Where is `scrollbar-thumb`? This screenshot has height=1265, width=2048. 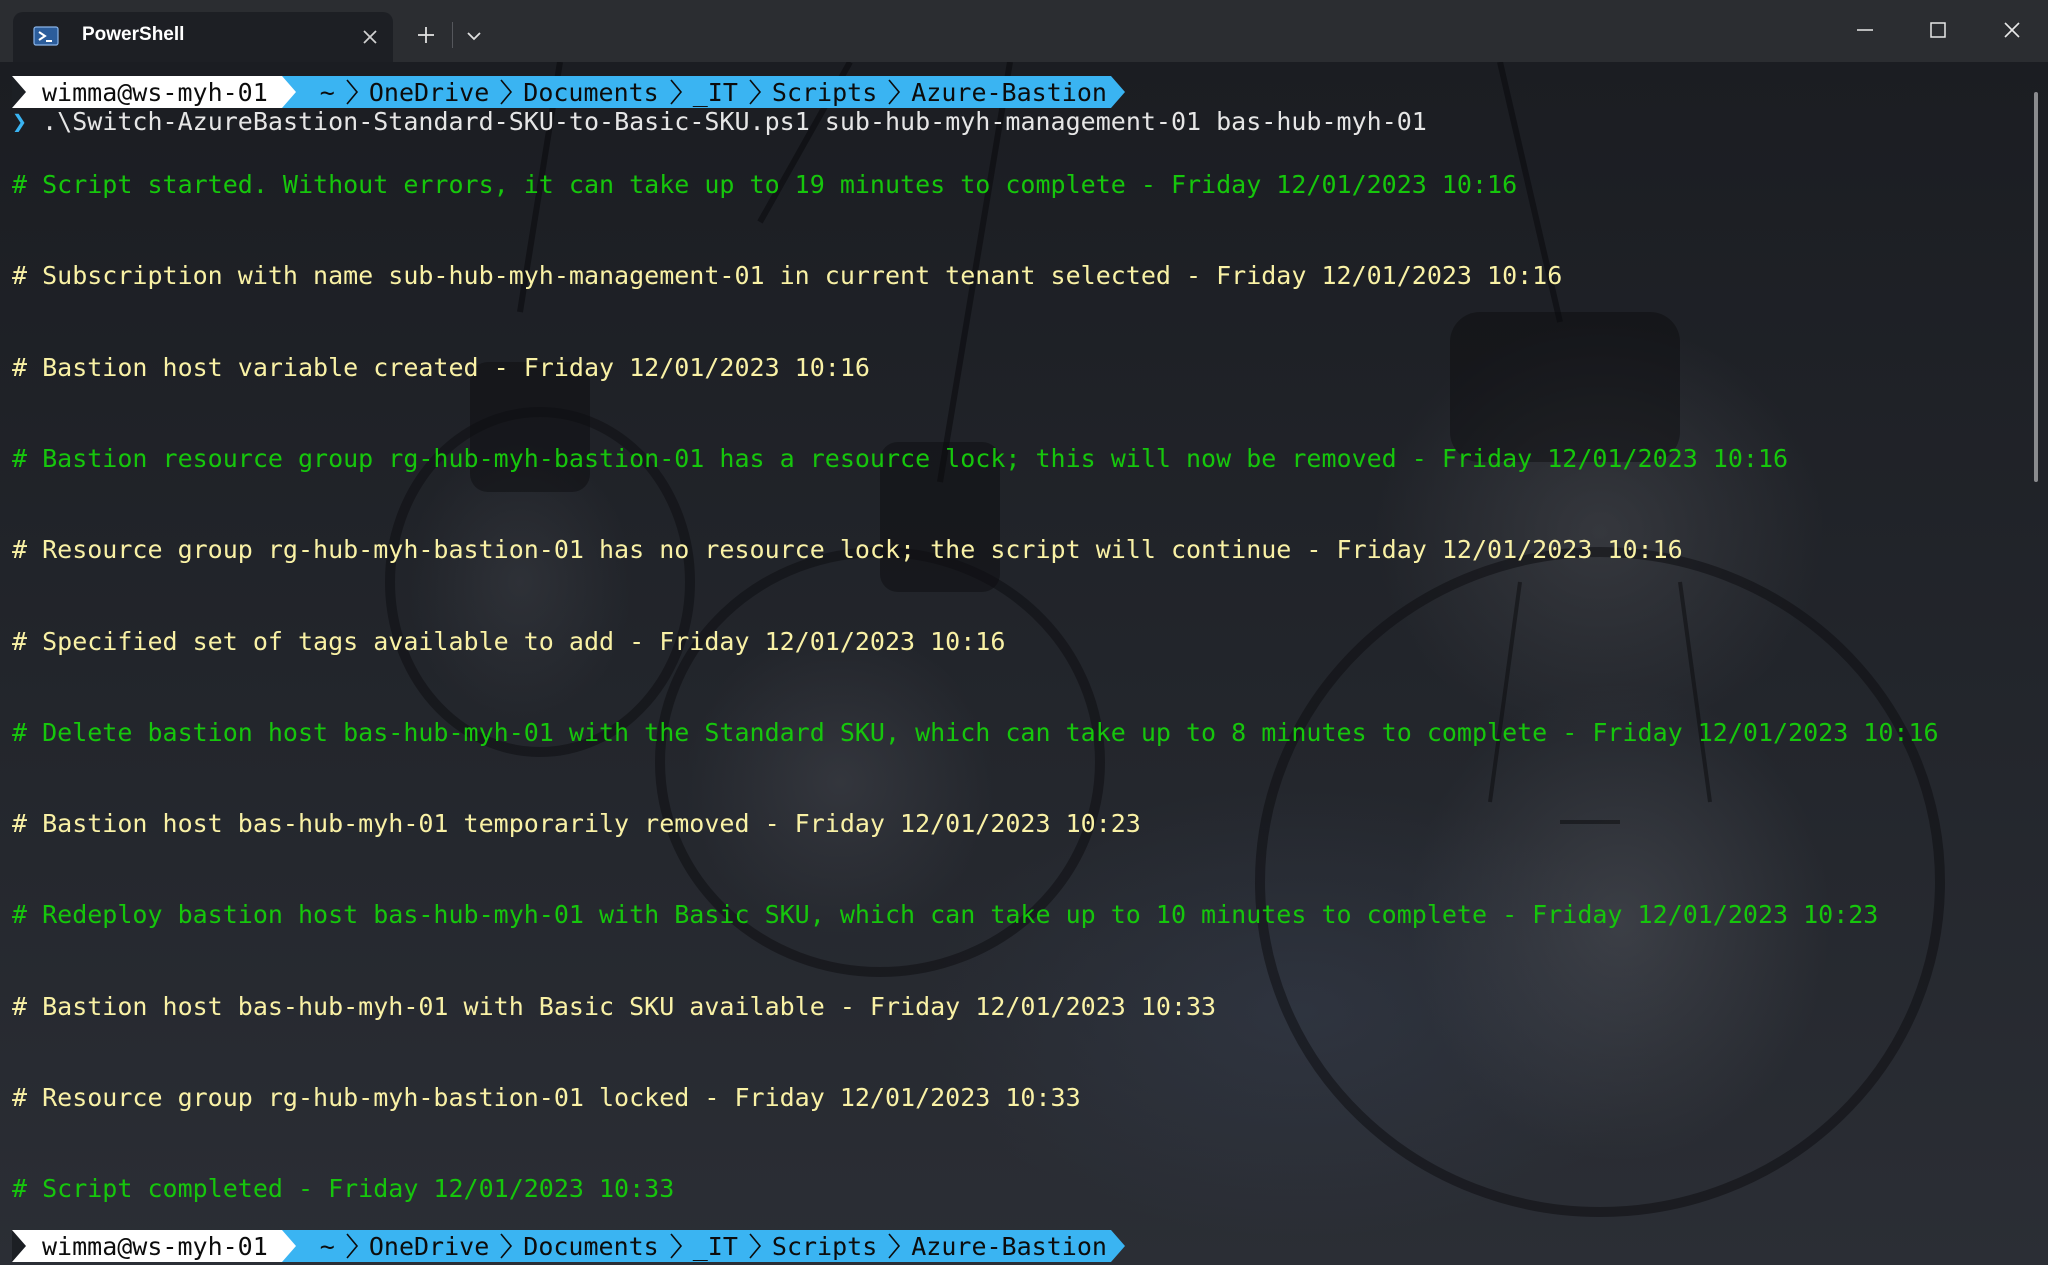 scrollbar-thumb is located at coordinates (2036, 287).